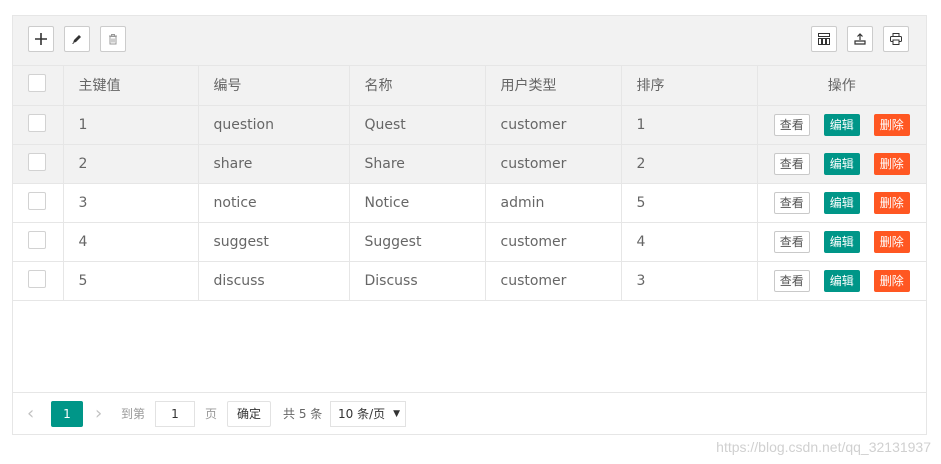  I want to click on delete-button, so click(113, 39).